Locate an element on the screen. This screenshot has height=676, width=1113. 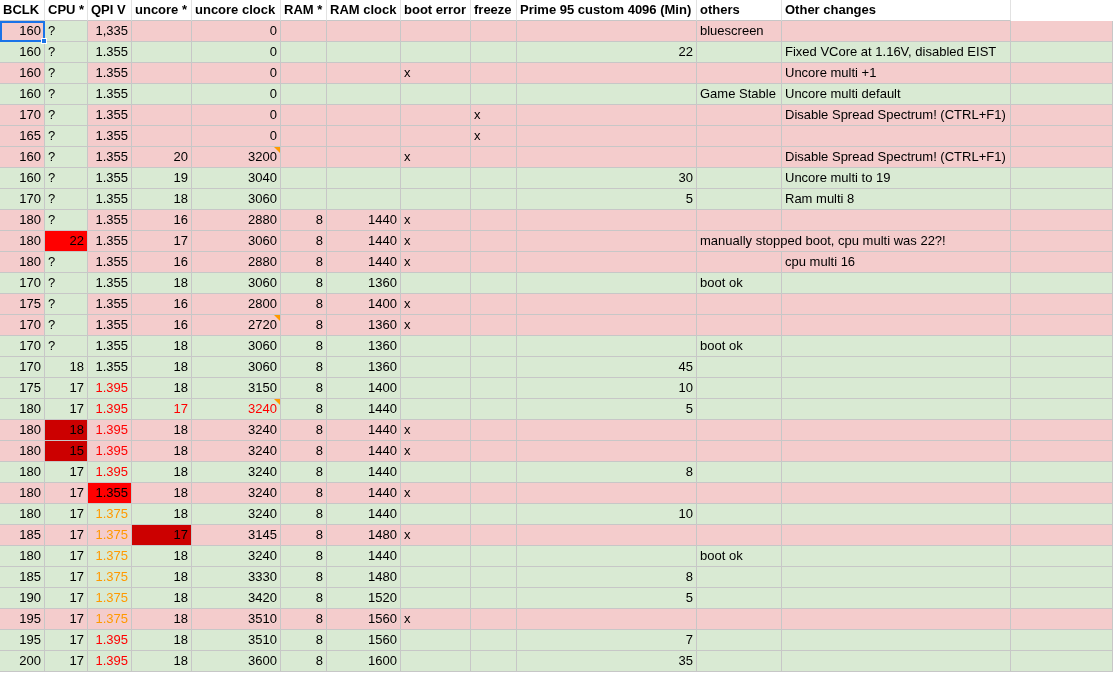
table-cell: 22 is located at coordinates (66, 241).